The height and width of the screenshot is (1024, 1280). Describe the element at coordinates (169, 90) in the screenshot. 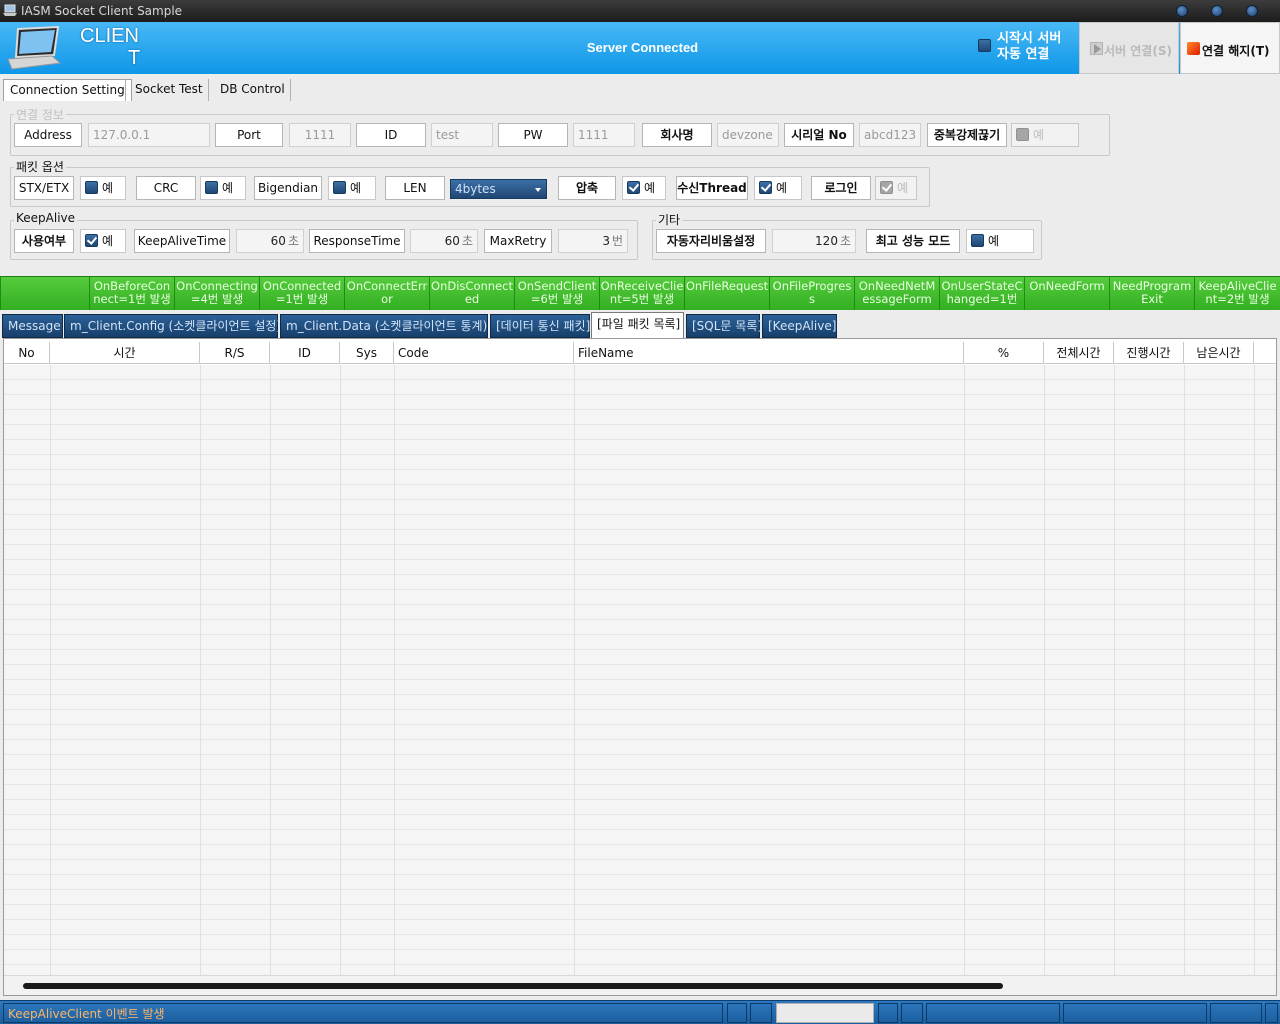

I see `tab-socket-test: Socket Test` at that location.